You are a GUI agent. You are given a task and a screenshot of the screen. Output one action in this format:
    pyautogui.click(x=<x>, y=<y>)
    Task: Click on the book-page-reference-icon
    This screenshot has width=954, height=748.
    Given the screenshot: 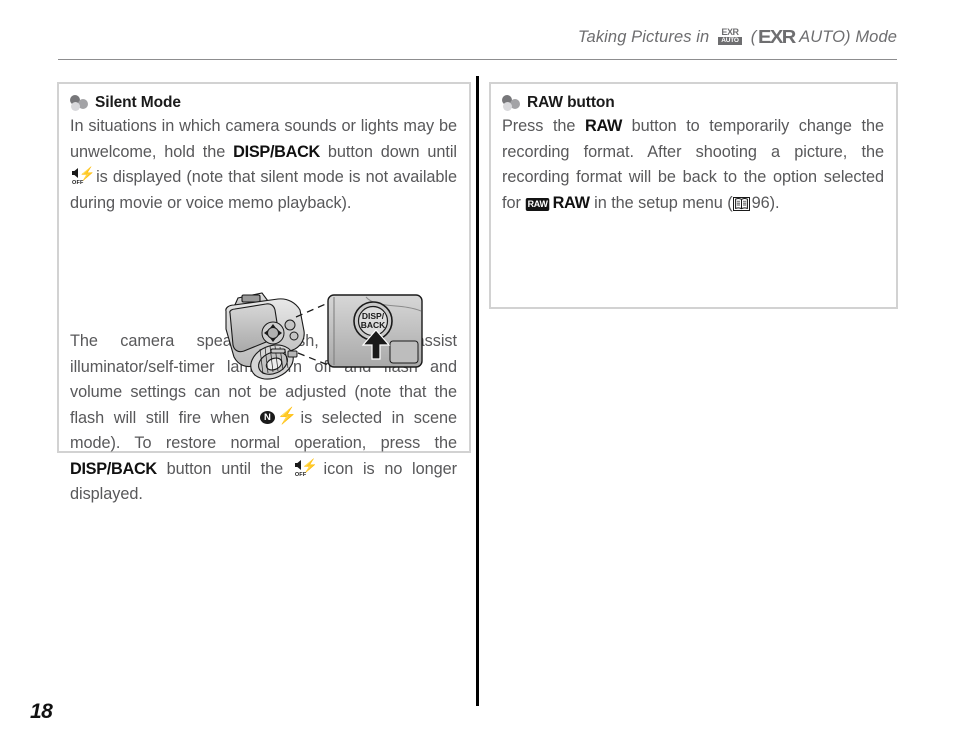 What is the action you would take?
    pyautogui.click(x=741, y=202)
    